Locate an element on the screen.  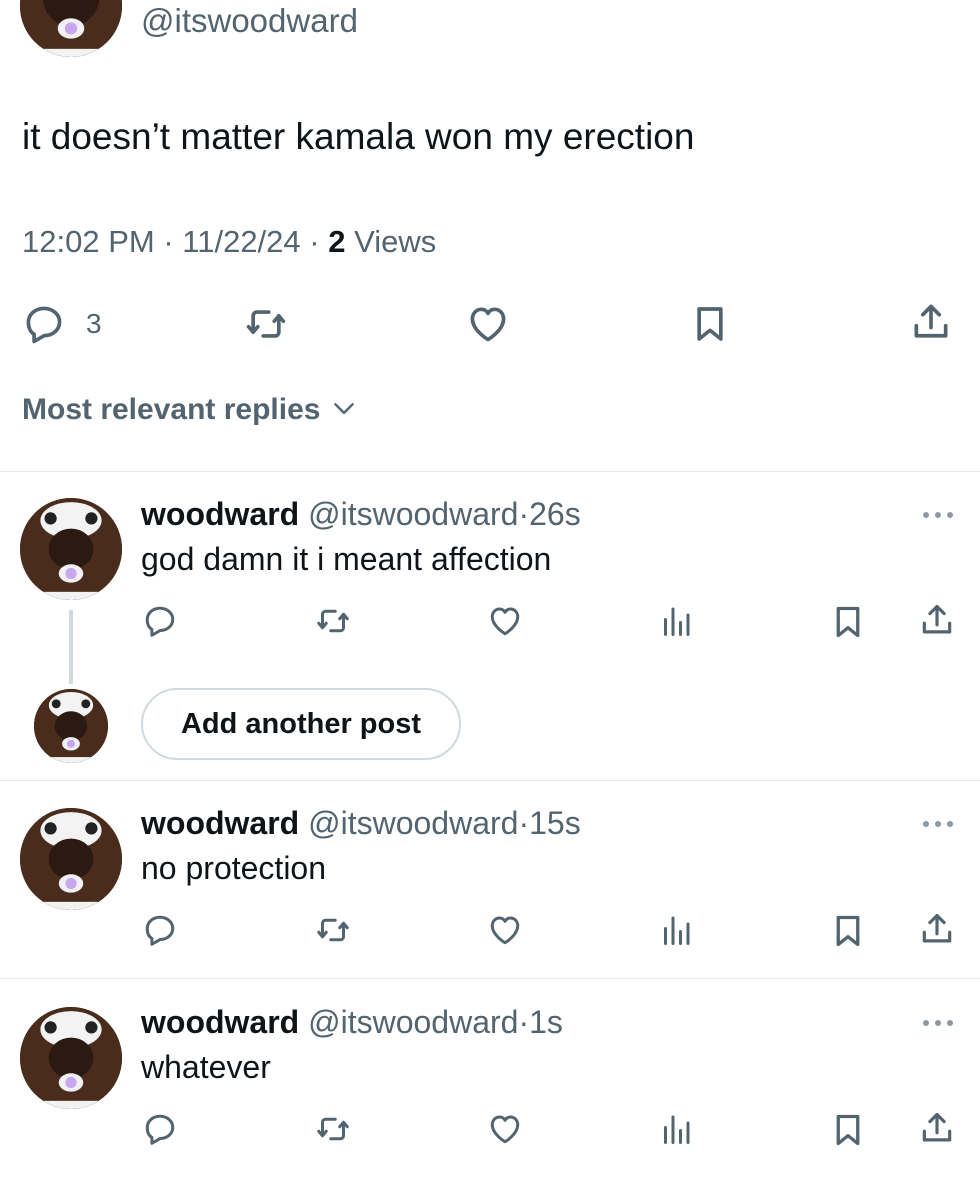
reply-text: god damn it i meant affection is located at coordinates (346, 559).